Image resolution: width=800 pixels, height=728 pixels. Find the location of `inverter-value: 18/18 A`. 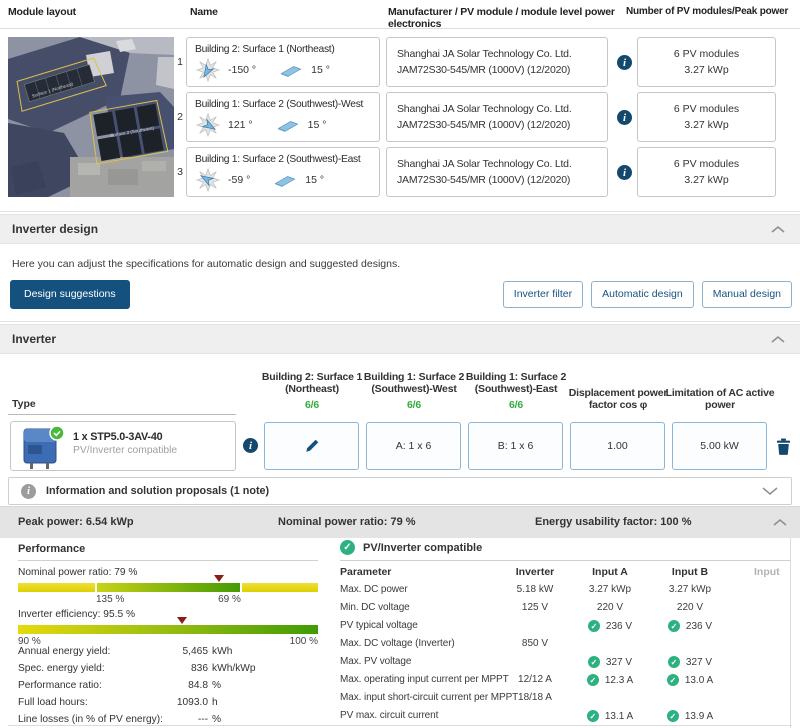

inverter-value: 18/18 A is located at coordinates (535, 697).